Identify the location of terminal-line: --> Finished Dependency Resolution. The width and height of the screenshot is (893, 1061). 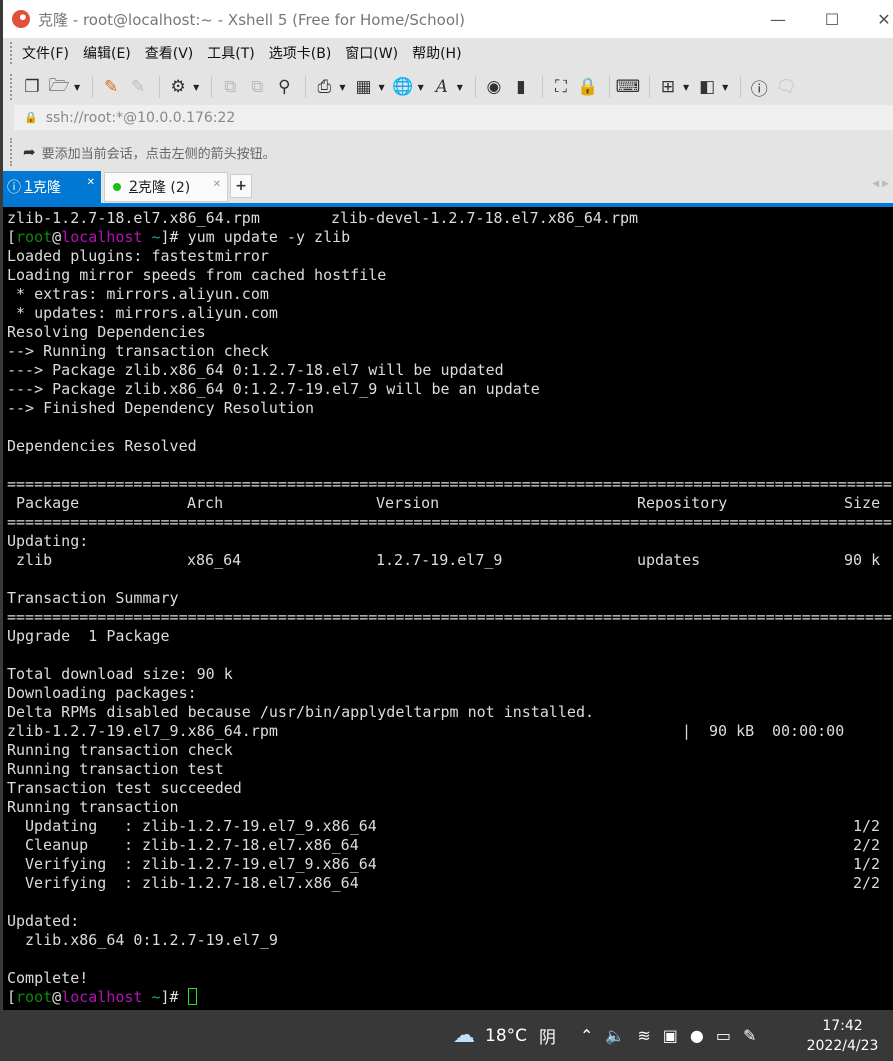
(161, 408).